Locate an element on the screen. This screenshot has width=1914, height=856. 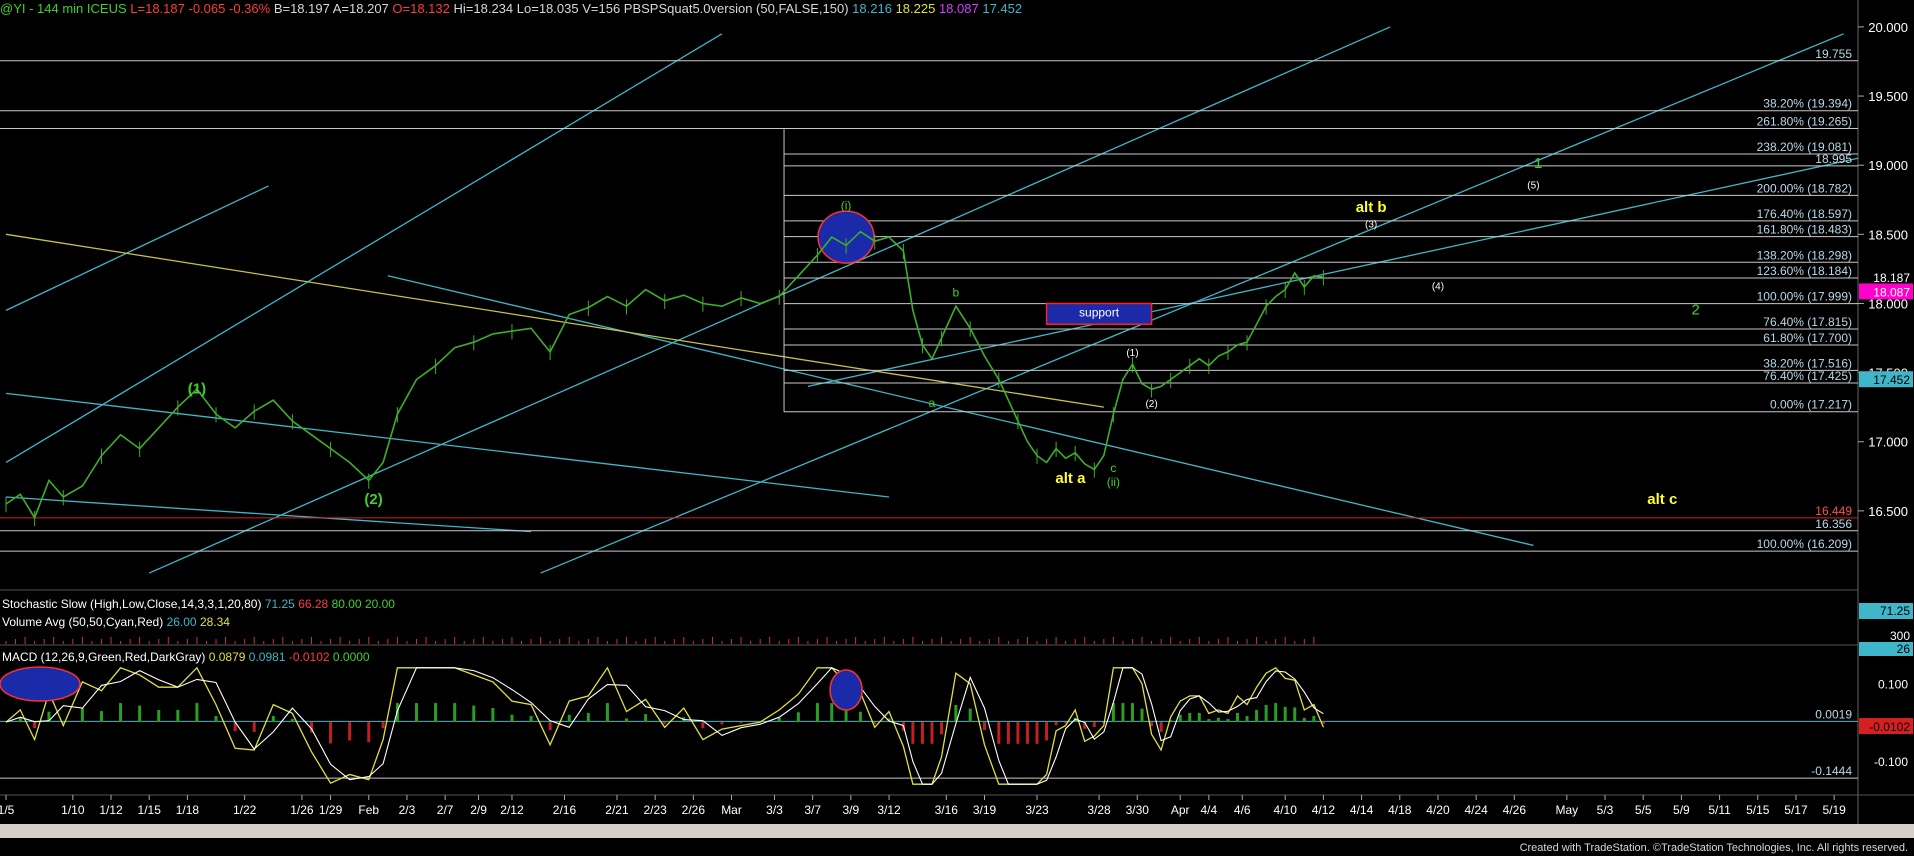
macd-axis-tick-label: -0.100 is located at coordinates (1891, 762).